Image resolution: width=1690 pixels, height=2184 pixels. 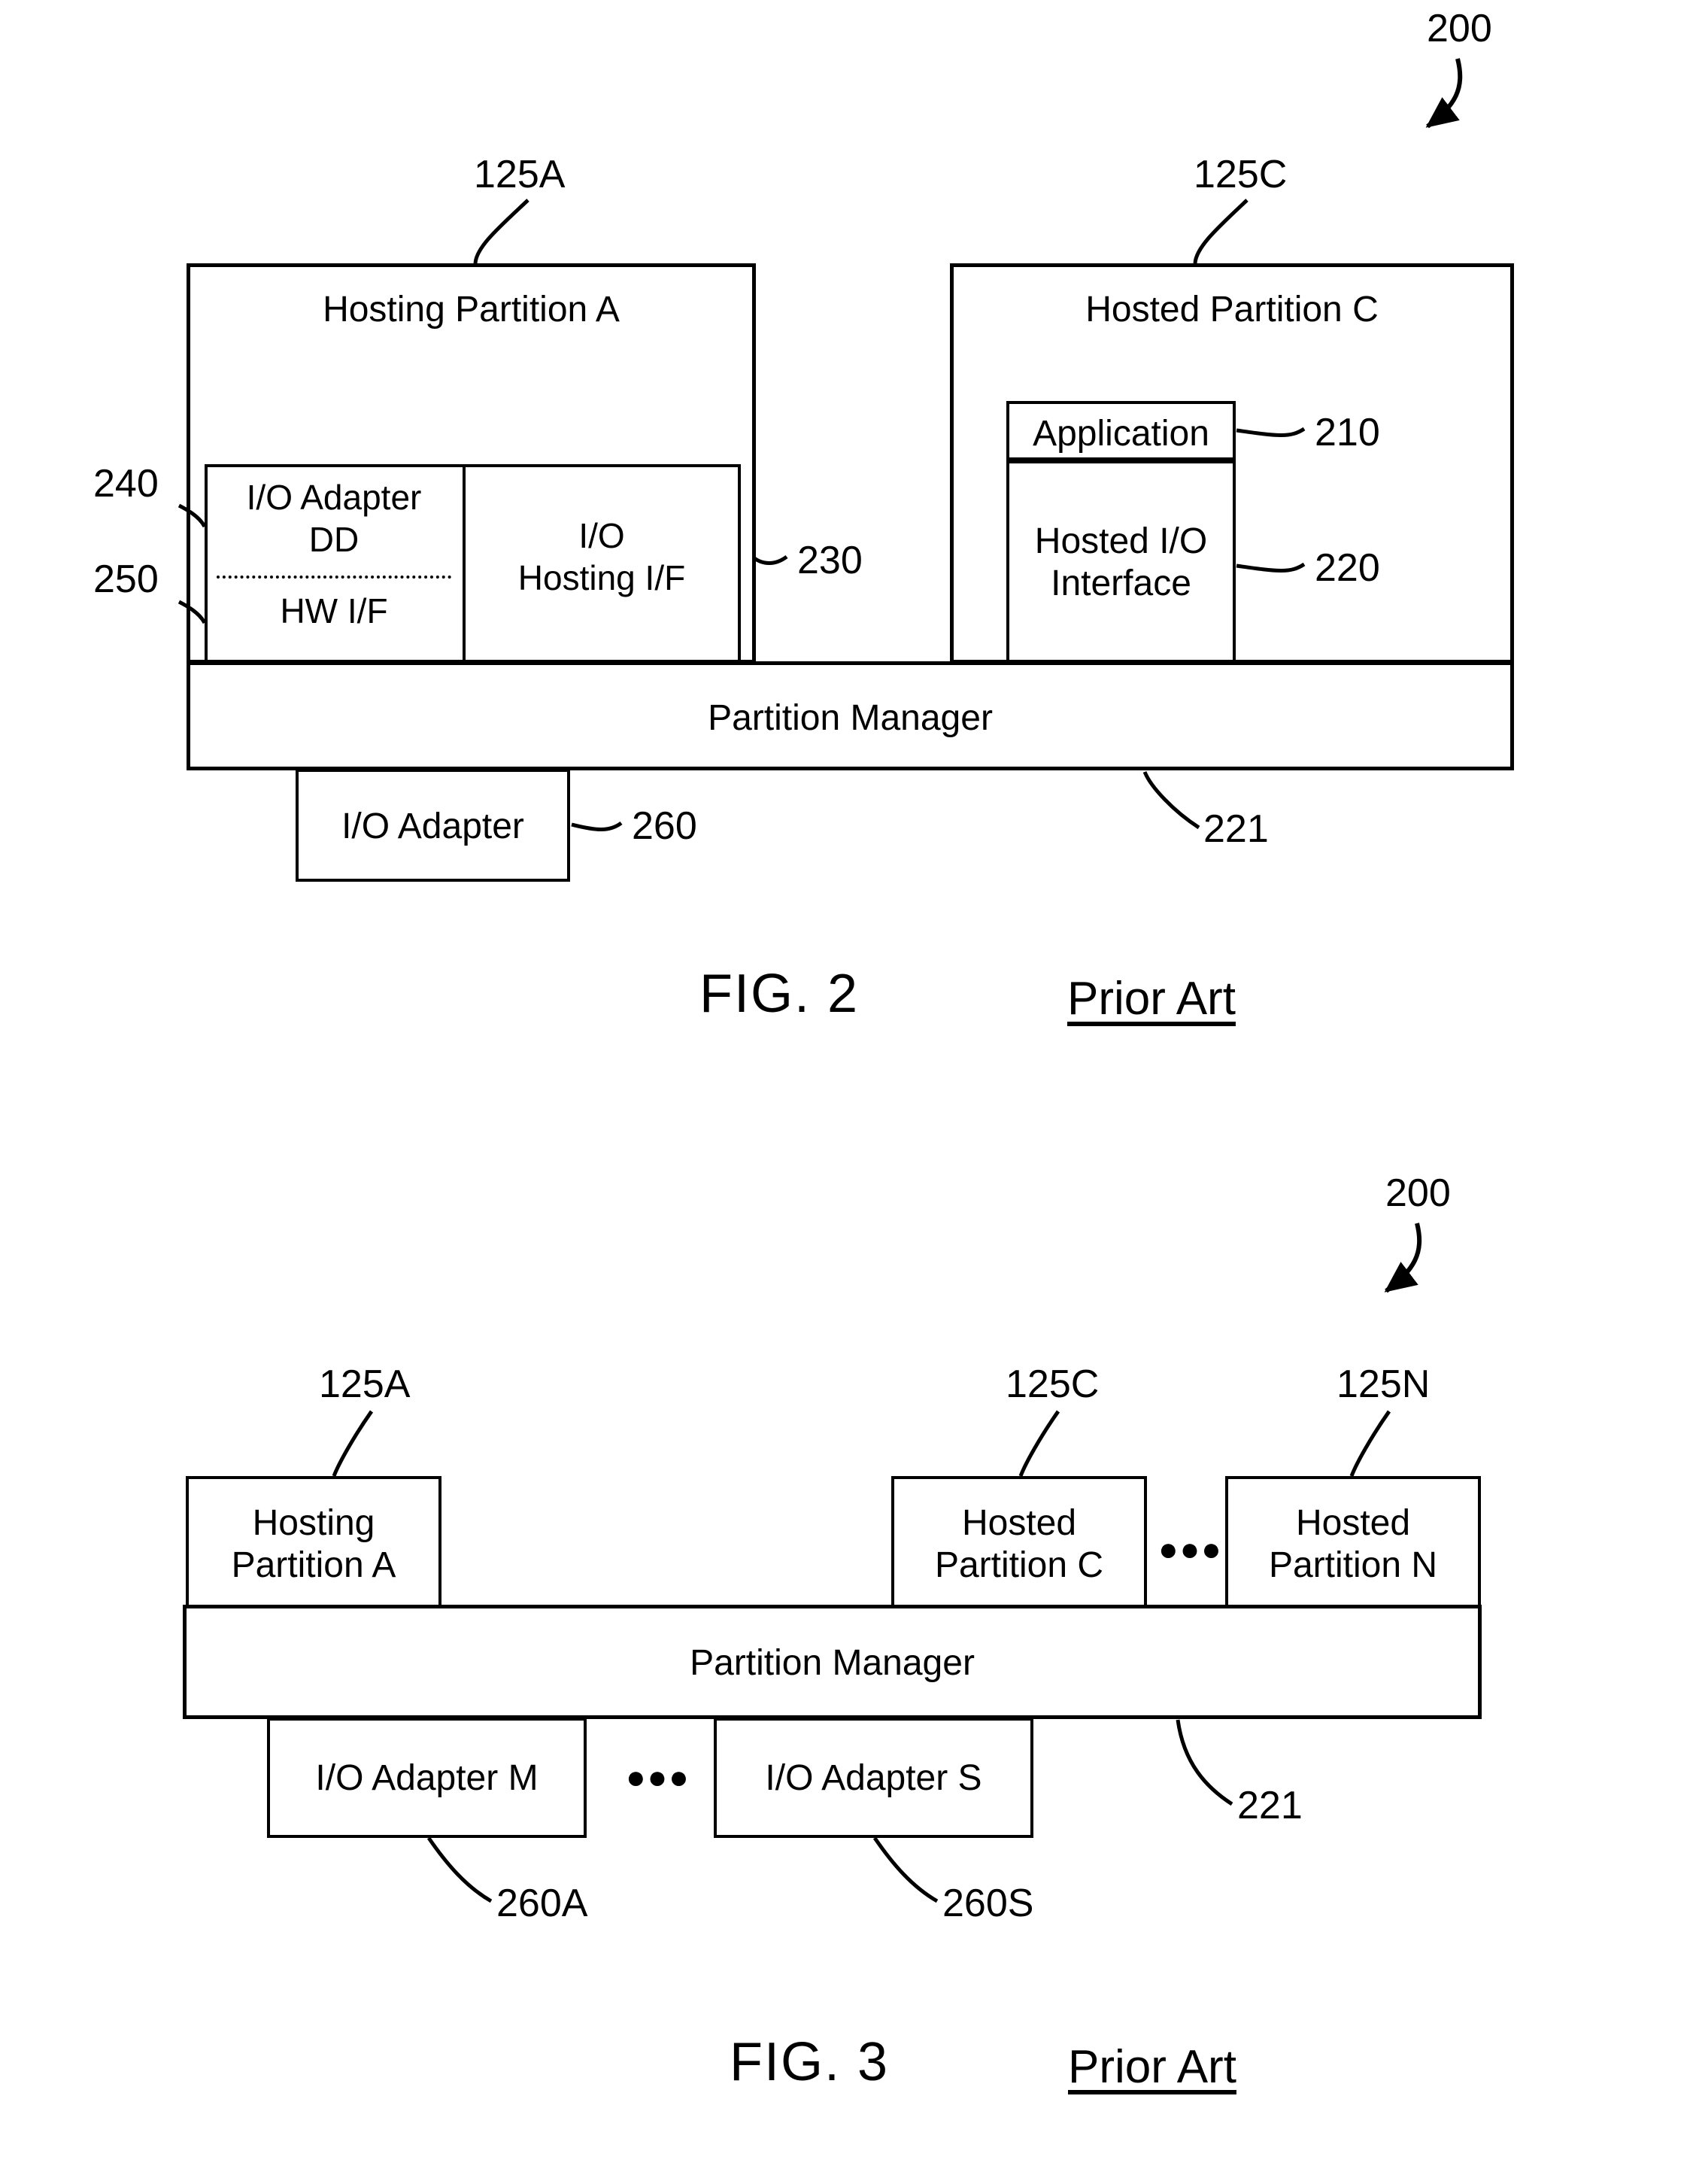 What do you see at coordinates (1221, 231) in the screenshot?
I see `fig2-leader-125c` at bounding box center [1221, 231].